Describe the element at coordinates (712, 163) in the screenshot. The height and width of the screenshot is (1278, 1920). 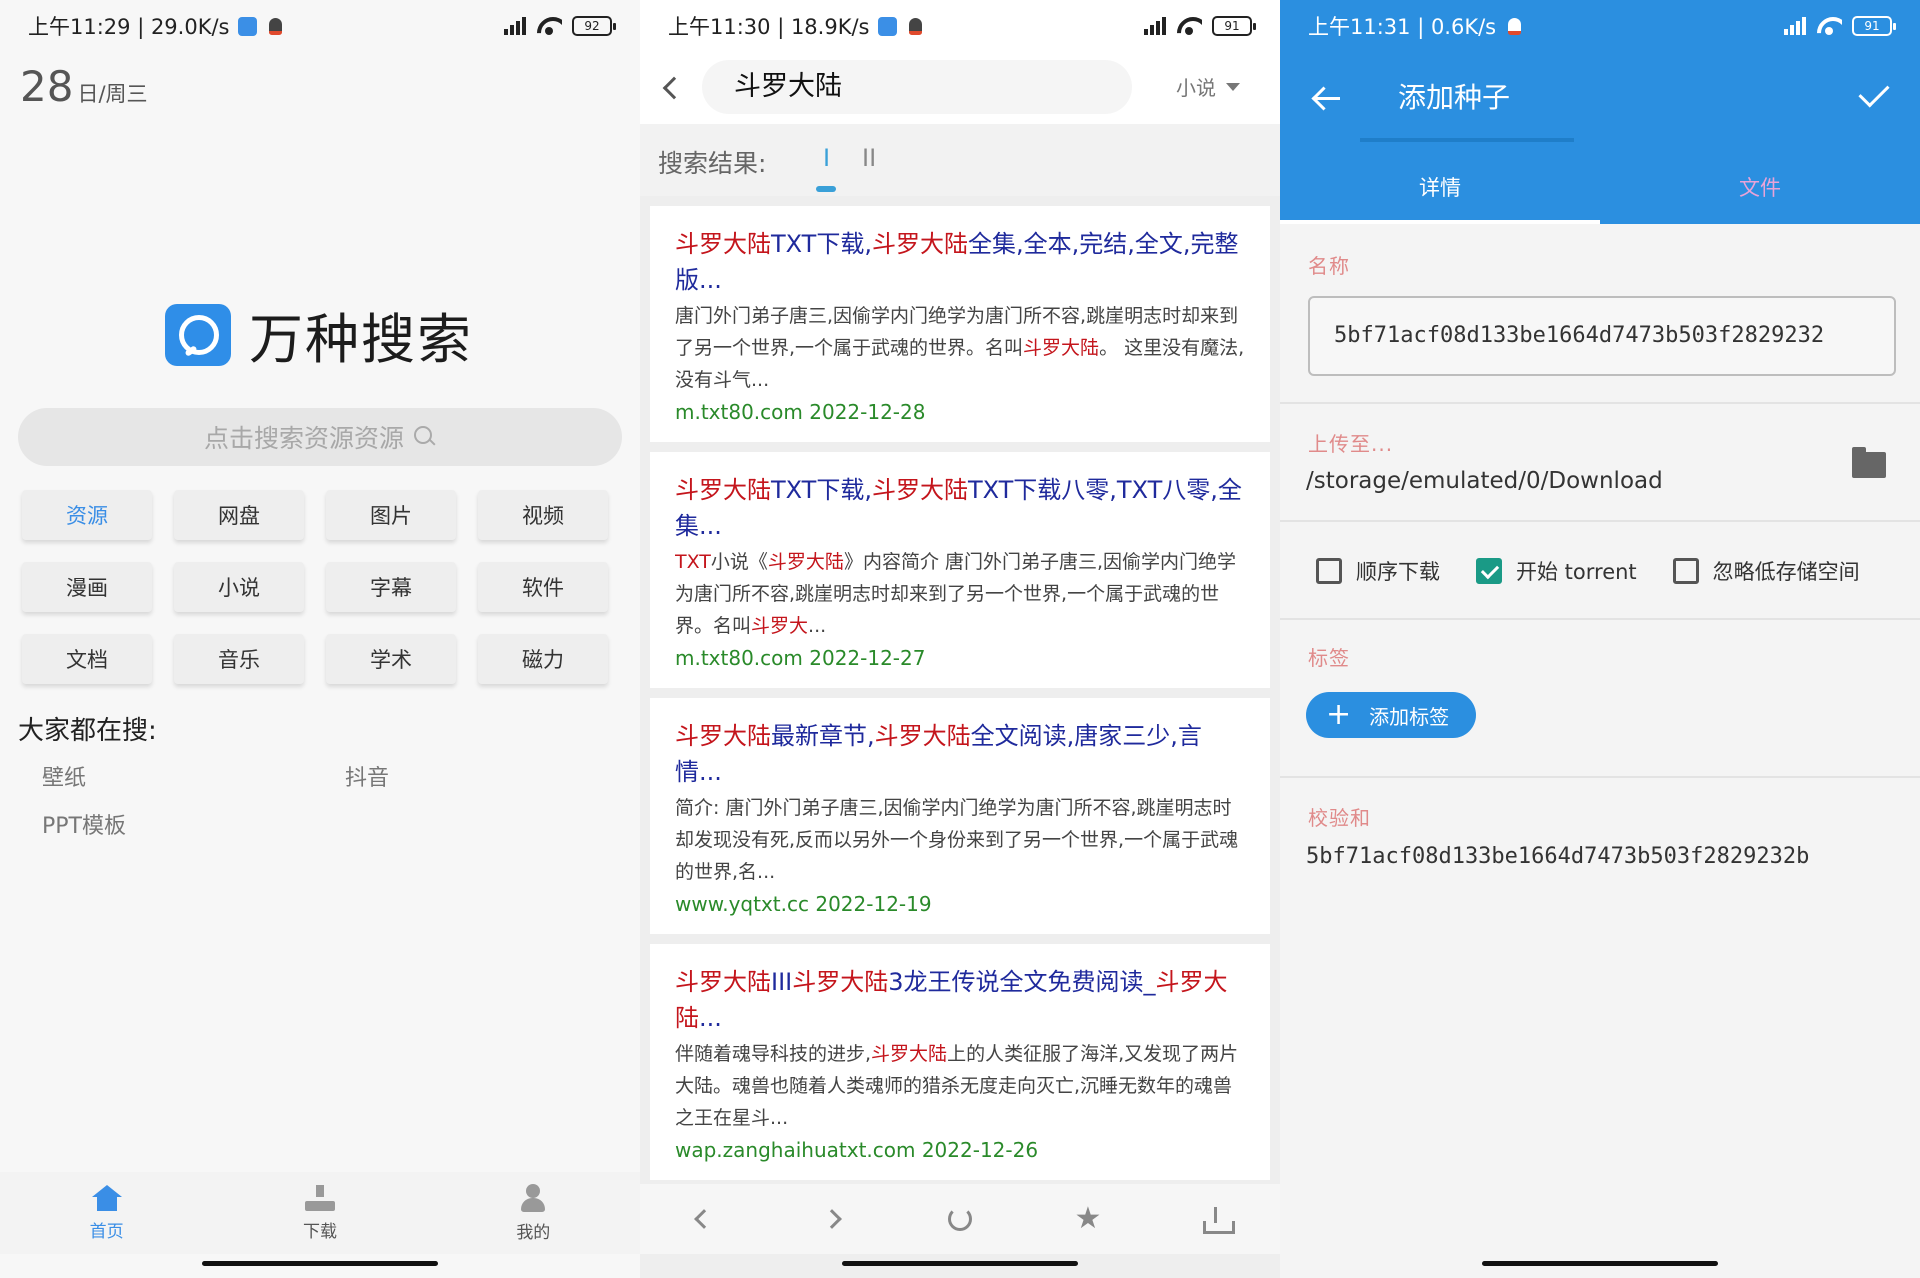
I see `results-label: 搜索结果:` at that location.